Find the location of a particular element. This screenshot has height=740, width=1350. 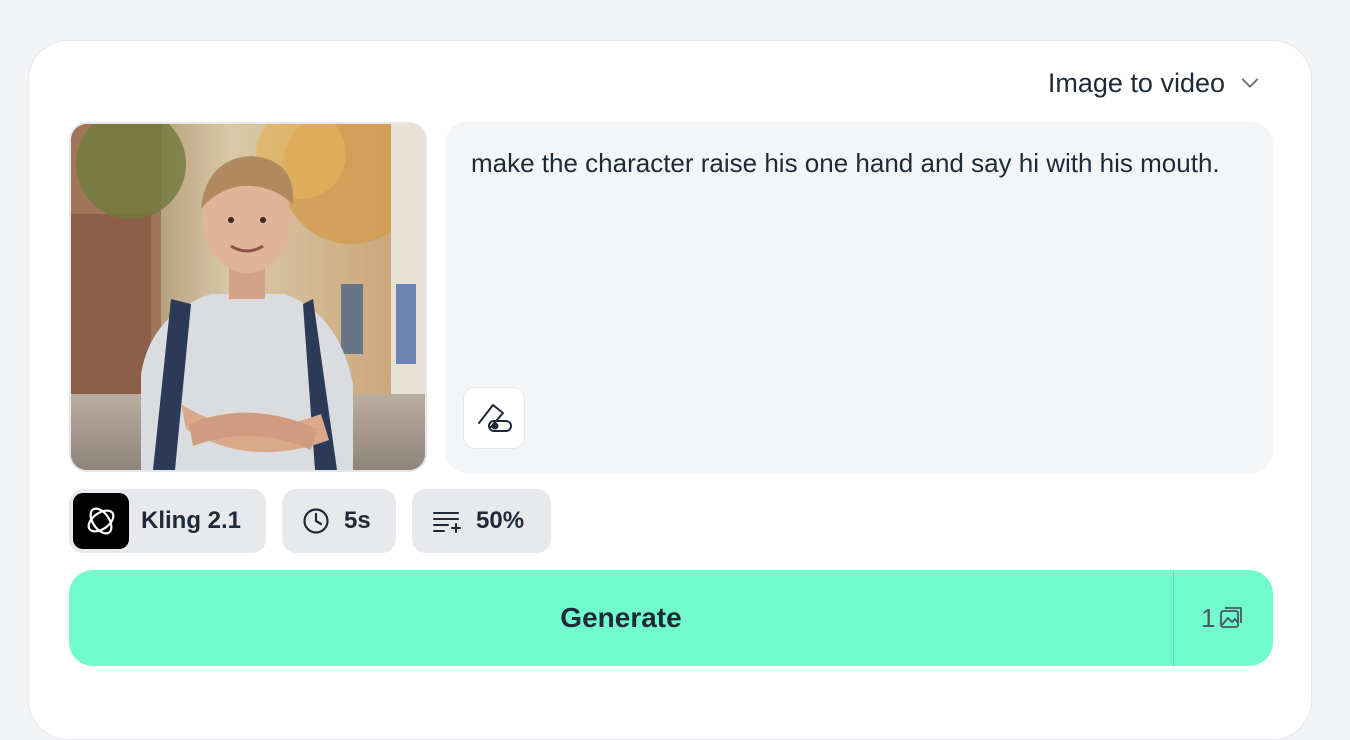

divider is located at coordinates (1173, 618).